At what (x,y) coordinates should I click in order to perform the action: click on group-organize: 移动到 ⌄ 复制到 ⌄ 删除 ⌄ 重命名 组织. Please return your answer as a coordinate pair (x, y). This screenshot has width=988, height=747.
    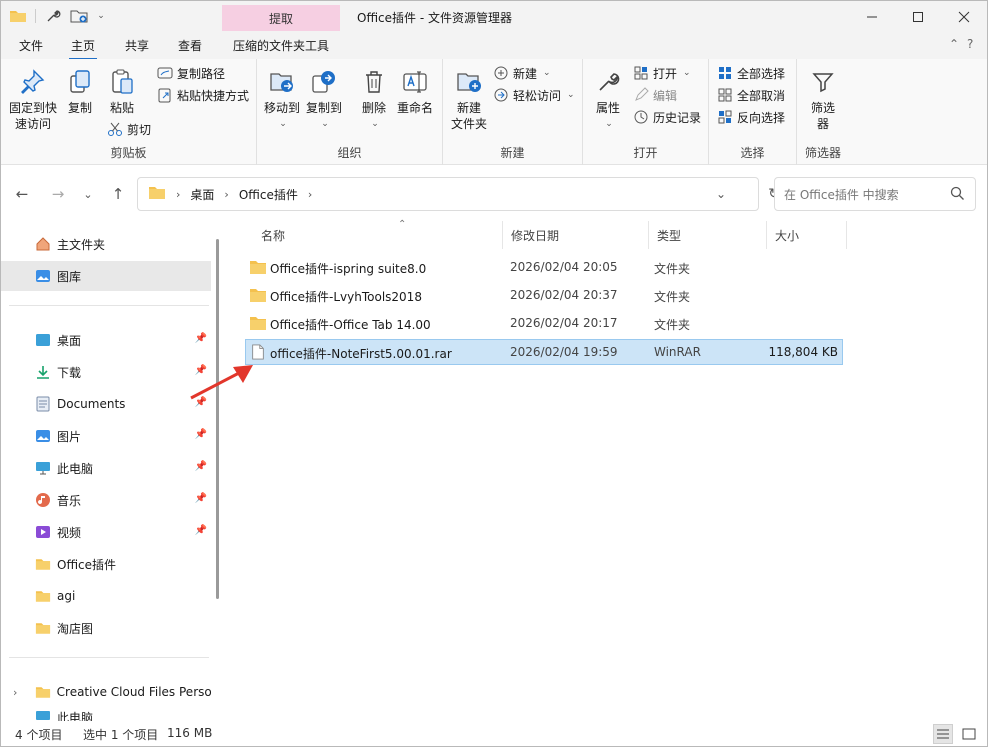
    Looking at the image, I should click on (350, 112).